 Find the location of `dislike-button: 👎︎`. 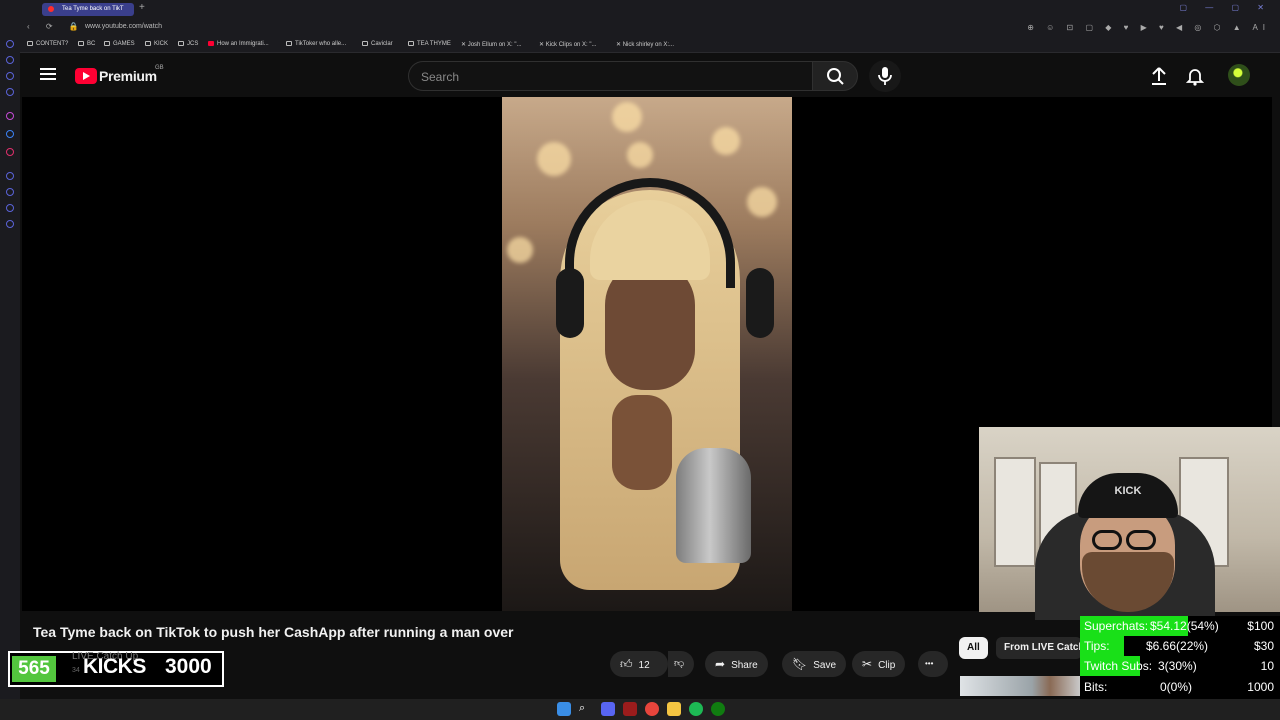

dislike-button: 👎︎ is located at coordinates (681, 664).